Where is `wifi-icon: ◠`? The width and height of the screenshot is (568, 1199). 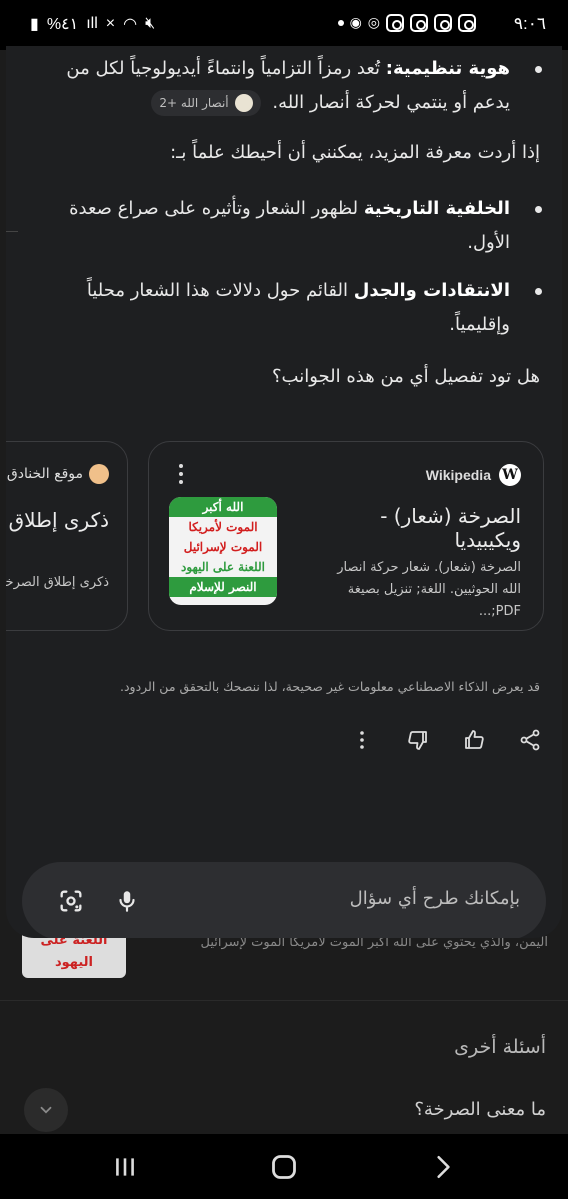 wifi-icon: ◠ is located at coordinates (130, 24).